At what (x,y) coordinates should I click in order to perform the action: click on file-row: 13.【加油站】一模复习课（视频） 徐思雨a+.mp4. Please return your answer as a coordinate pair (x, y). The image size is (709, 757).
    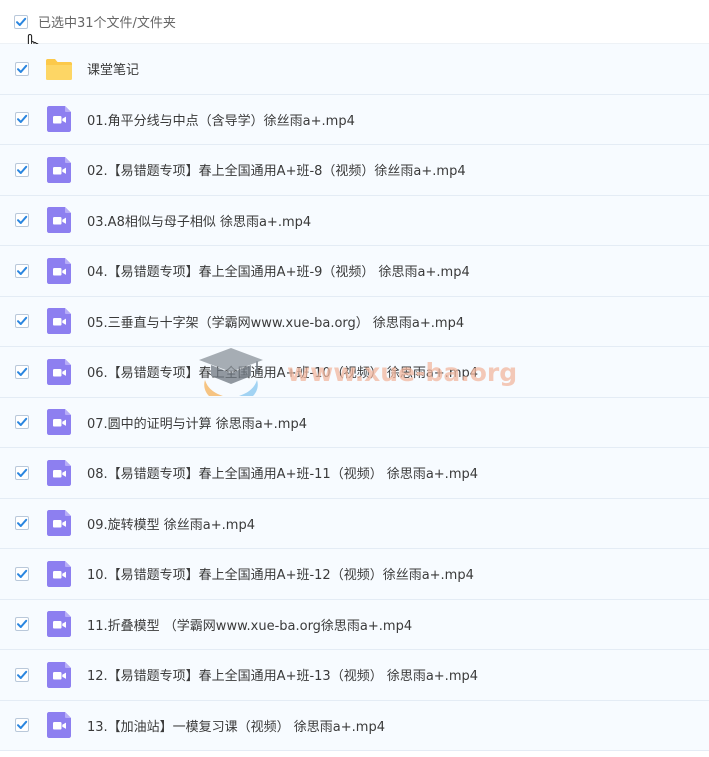
    Looking at the image, I should click on (354, 725).